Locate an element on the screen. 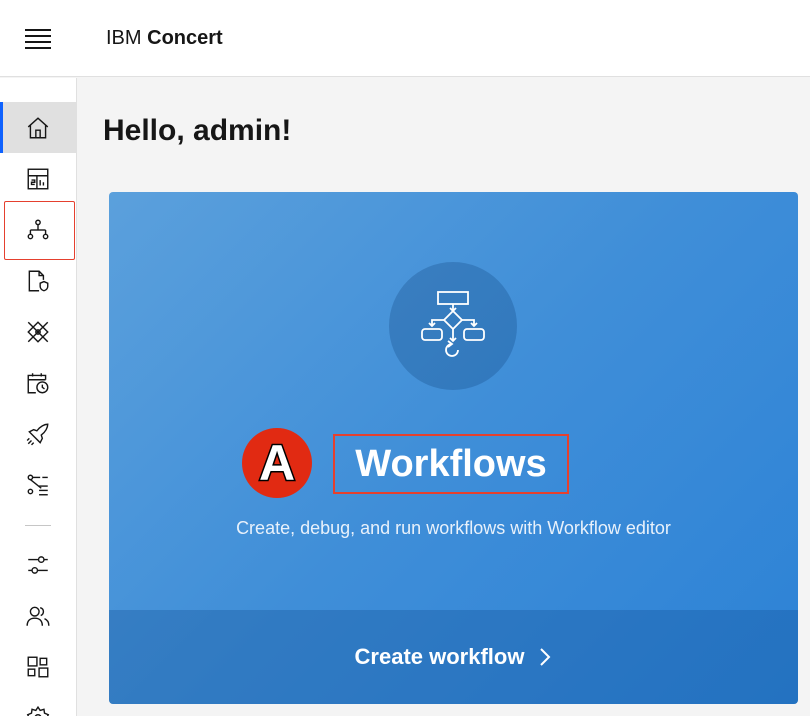 Image resolution: width=810 pixels, height=716 pixels. sidebar-item-home is located at coordinates (38, 127).